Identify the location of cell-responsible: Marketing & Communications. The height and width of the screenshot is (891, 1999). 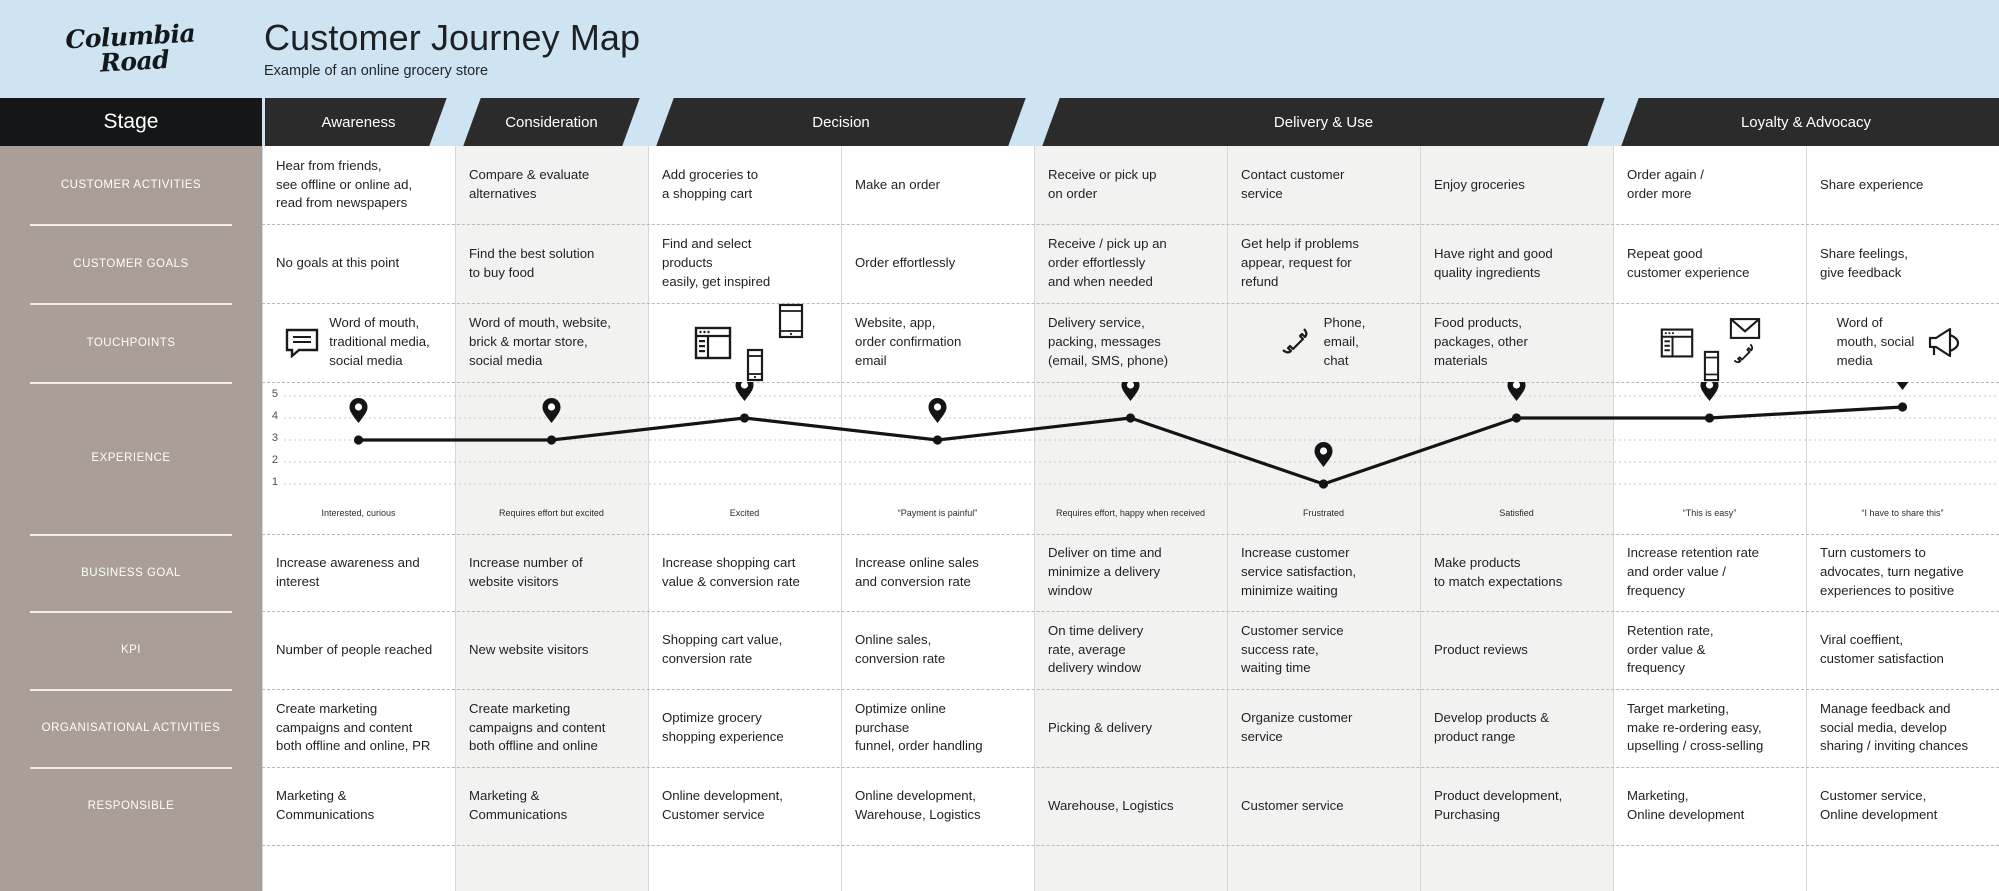
(551, 806).